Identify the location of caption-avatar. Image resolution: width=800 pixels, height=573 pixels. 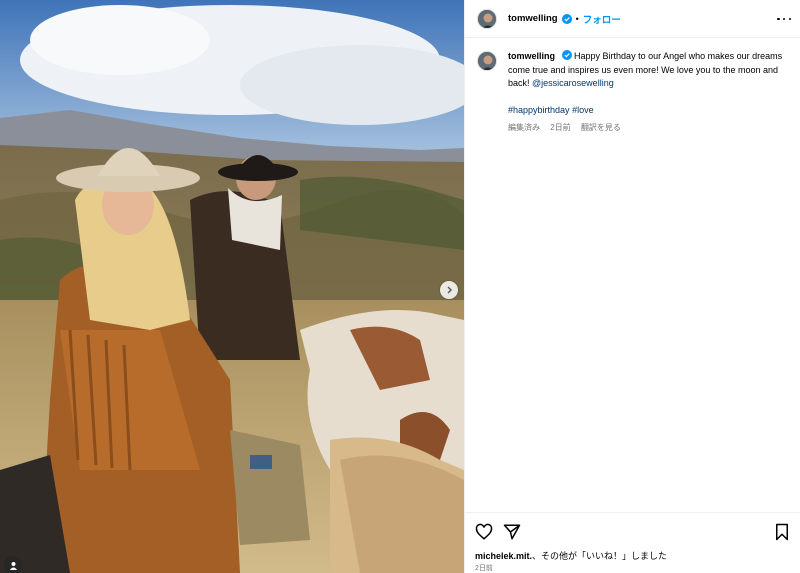
(487, 61).